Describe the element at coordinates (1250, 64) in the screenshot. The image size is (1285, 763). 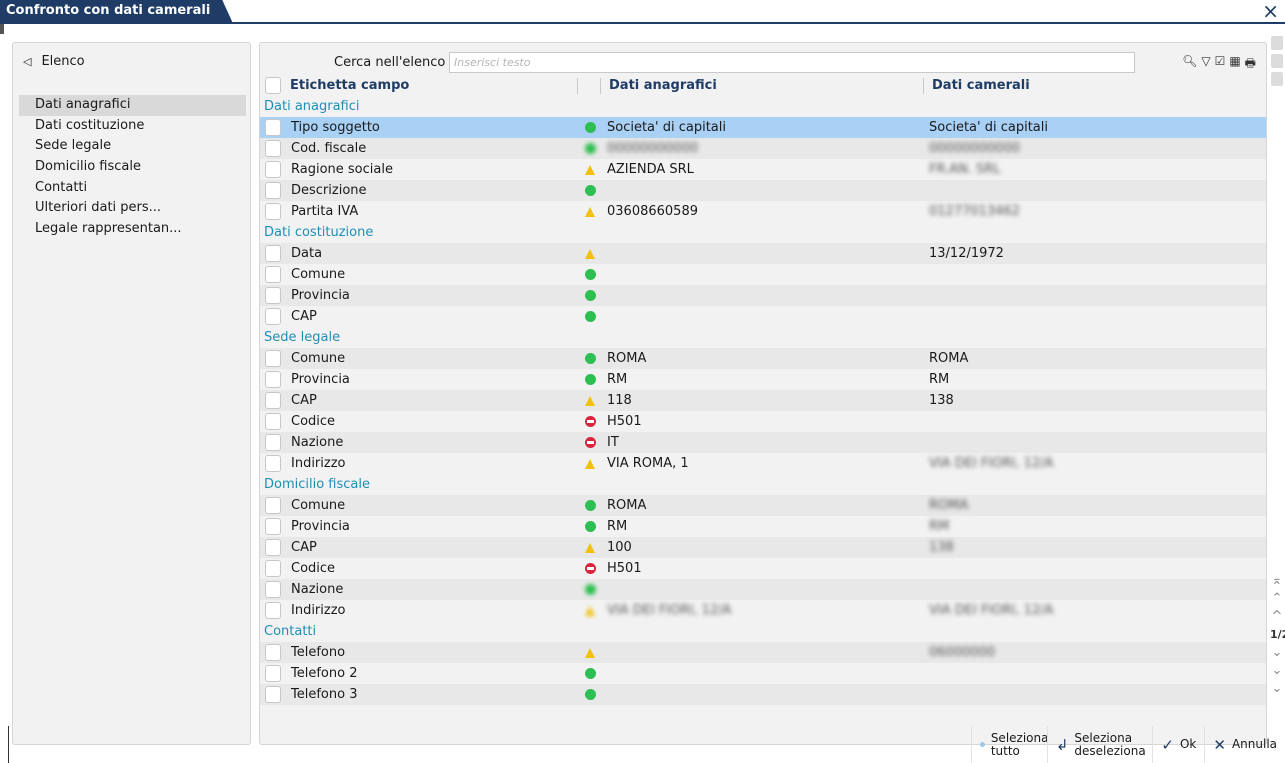
I see `print-icon: 🖶︎` at that location.